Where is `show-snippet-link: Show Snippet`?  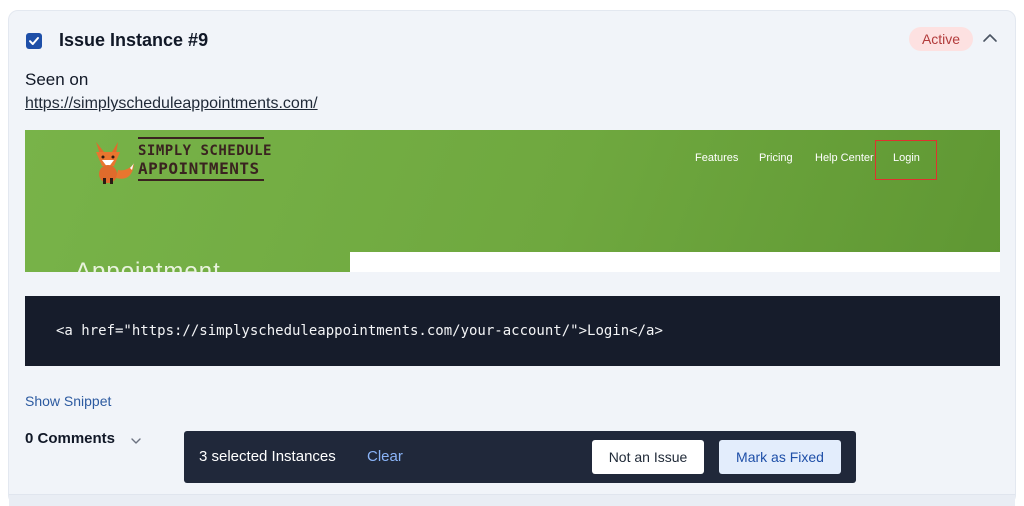 show-snippet-link: Show Snippet is located at coordinates (68, 401).